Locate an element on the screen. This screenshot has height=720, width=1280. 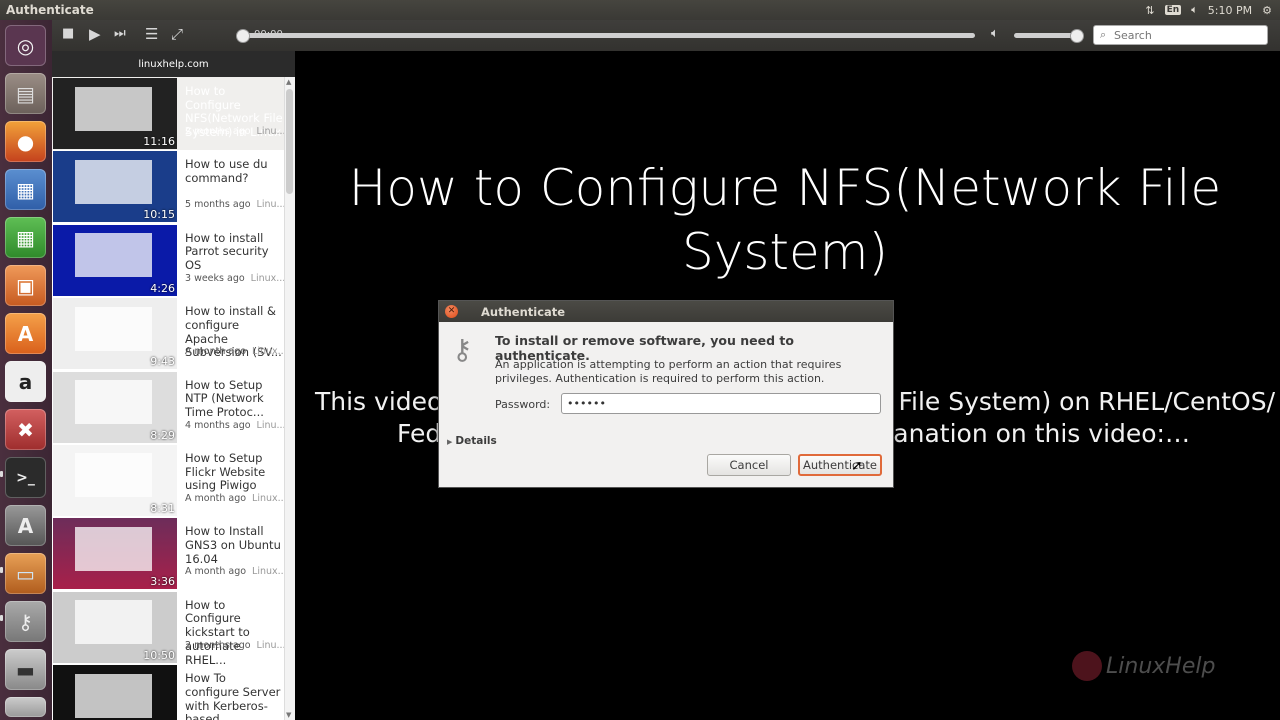
video-duration: 8:31 is located at coordinates (162, 508).